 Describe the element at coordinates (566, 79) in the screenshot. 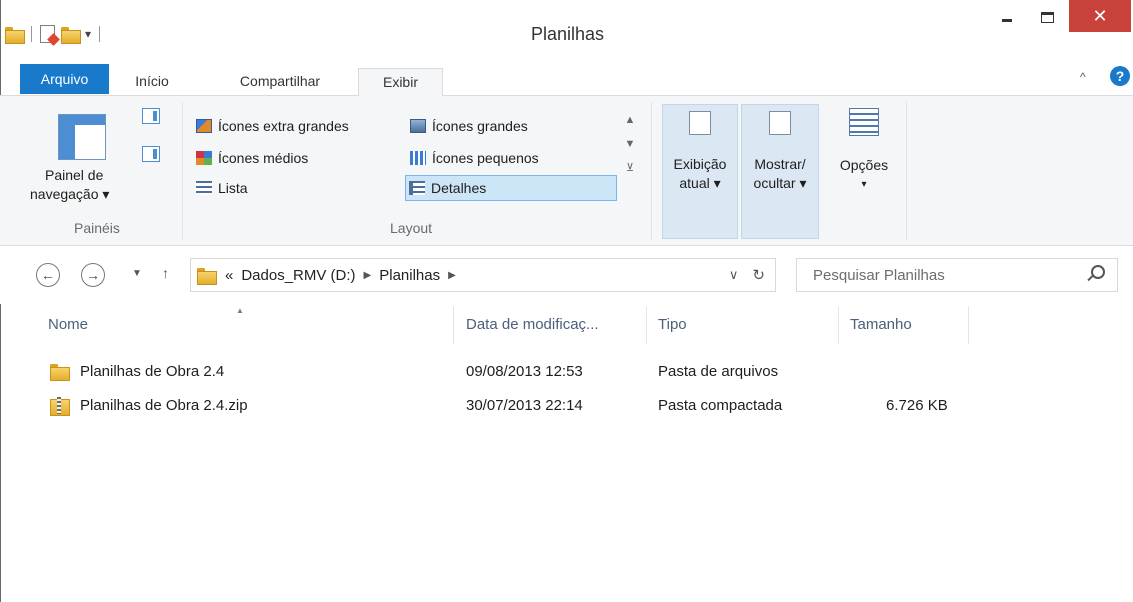

I see `ribbon-tabs: Arquivo Início Compartilhar Exibir` at that location.